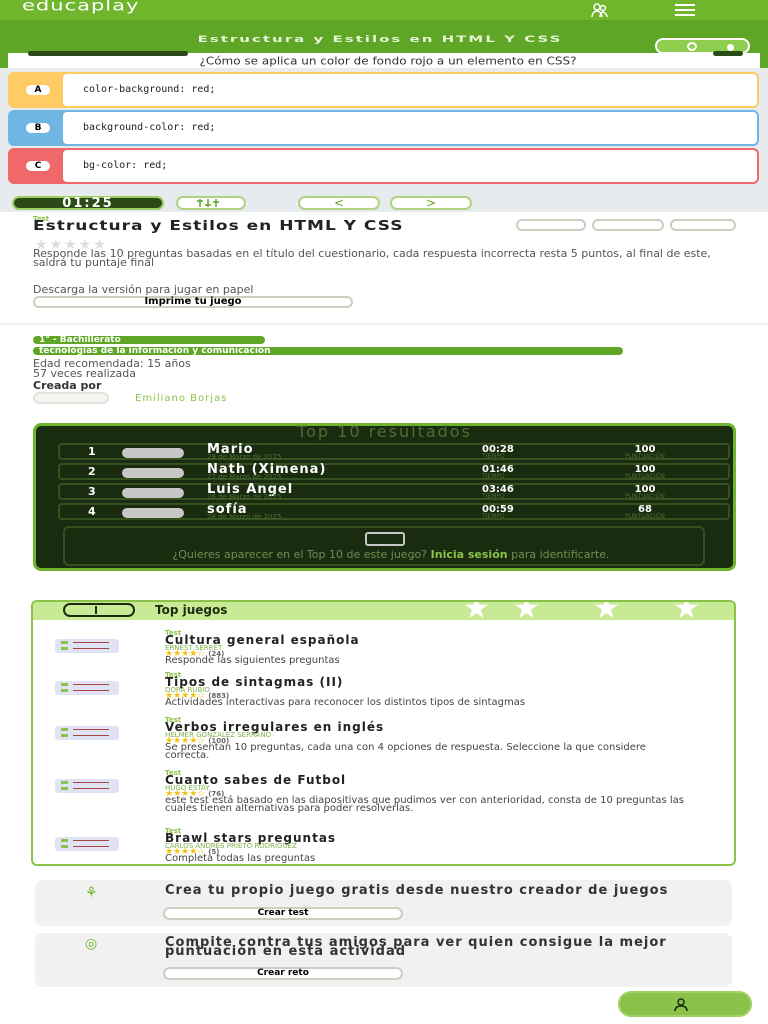 The image size is (768, 1024). I want to click on option-text-c: bg-color: red;, so click(125, 165).